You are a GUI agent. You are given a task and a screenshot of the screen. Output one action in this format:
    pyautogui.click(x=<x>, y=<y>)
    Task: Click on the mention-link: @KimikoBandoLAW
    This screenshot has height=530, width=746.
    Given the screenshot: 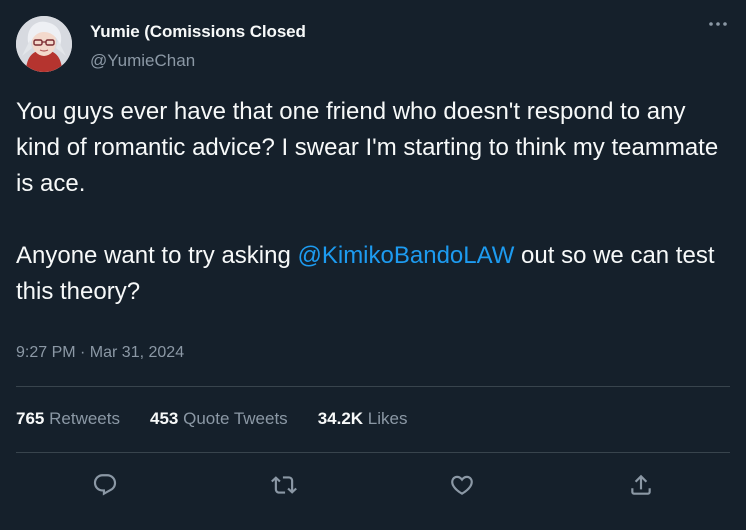 What is the action you would take?
    pyautogui.click(x=405, y=255)
    